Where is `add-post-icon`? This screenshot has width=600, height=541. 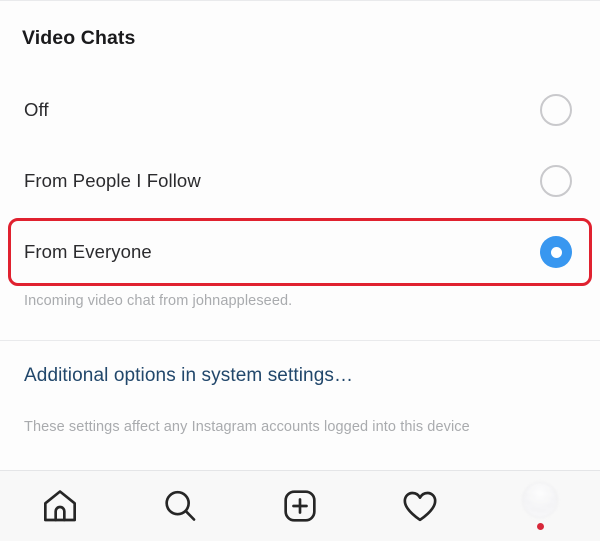
add-post-icon is located at coordinates (300, 506).